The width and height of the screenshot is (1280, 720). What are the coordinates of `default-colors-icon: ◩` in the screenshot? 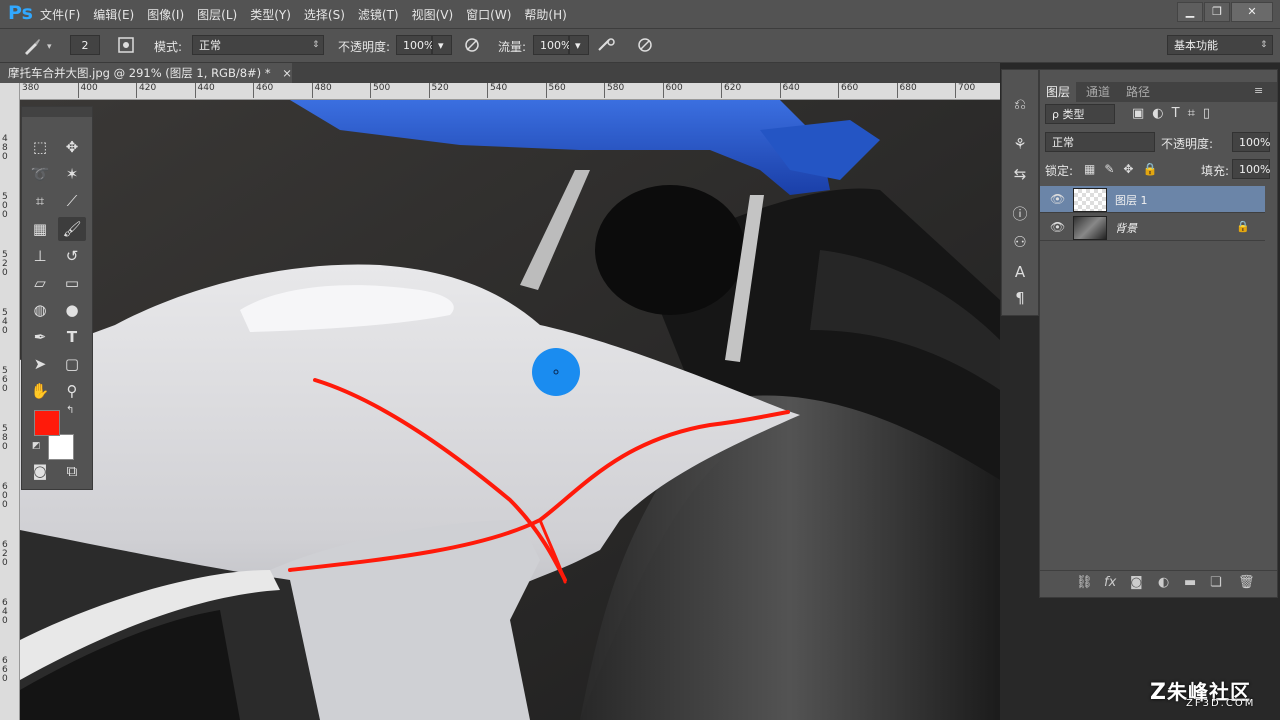 It's located at (36, 446).